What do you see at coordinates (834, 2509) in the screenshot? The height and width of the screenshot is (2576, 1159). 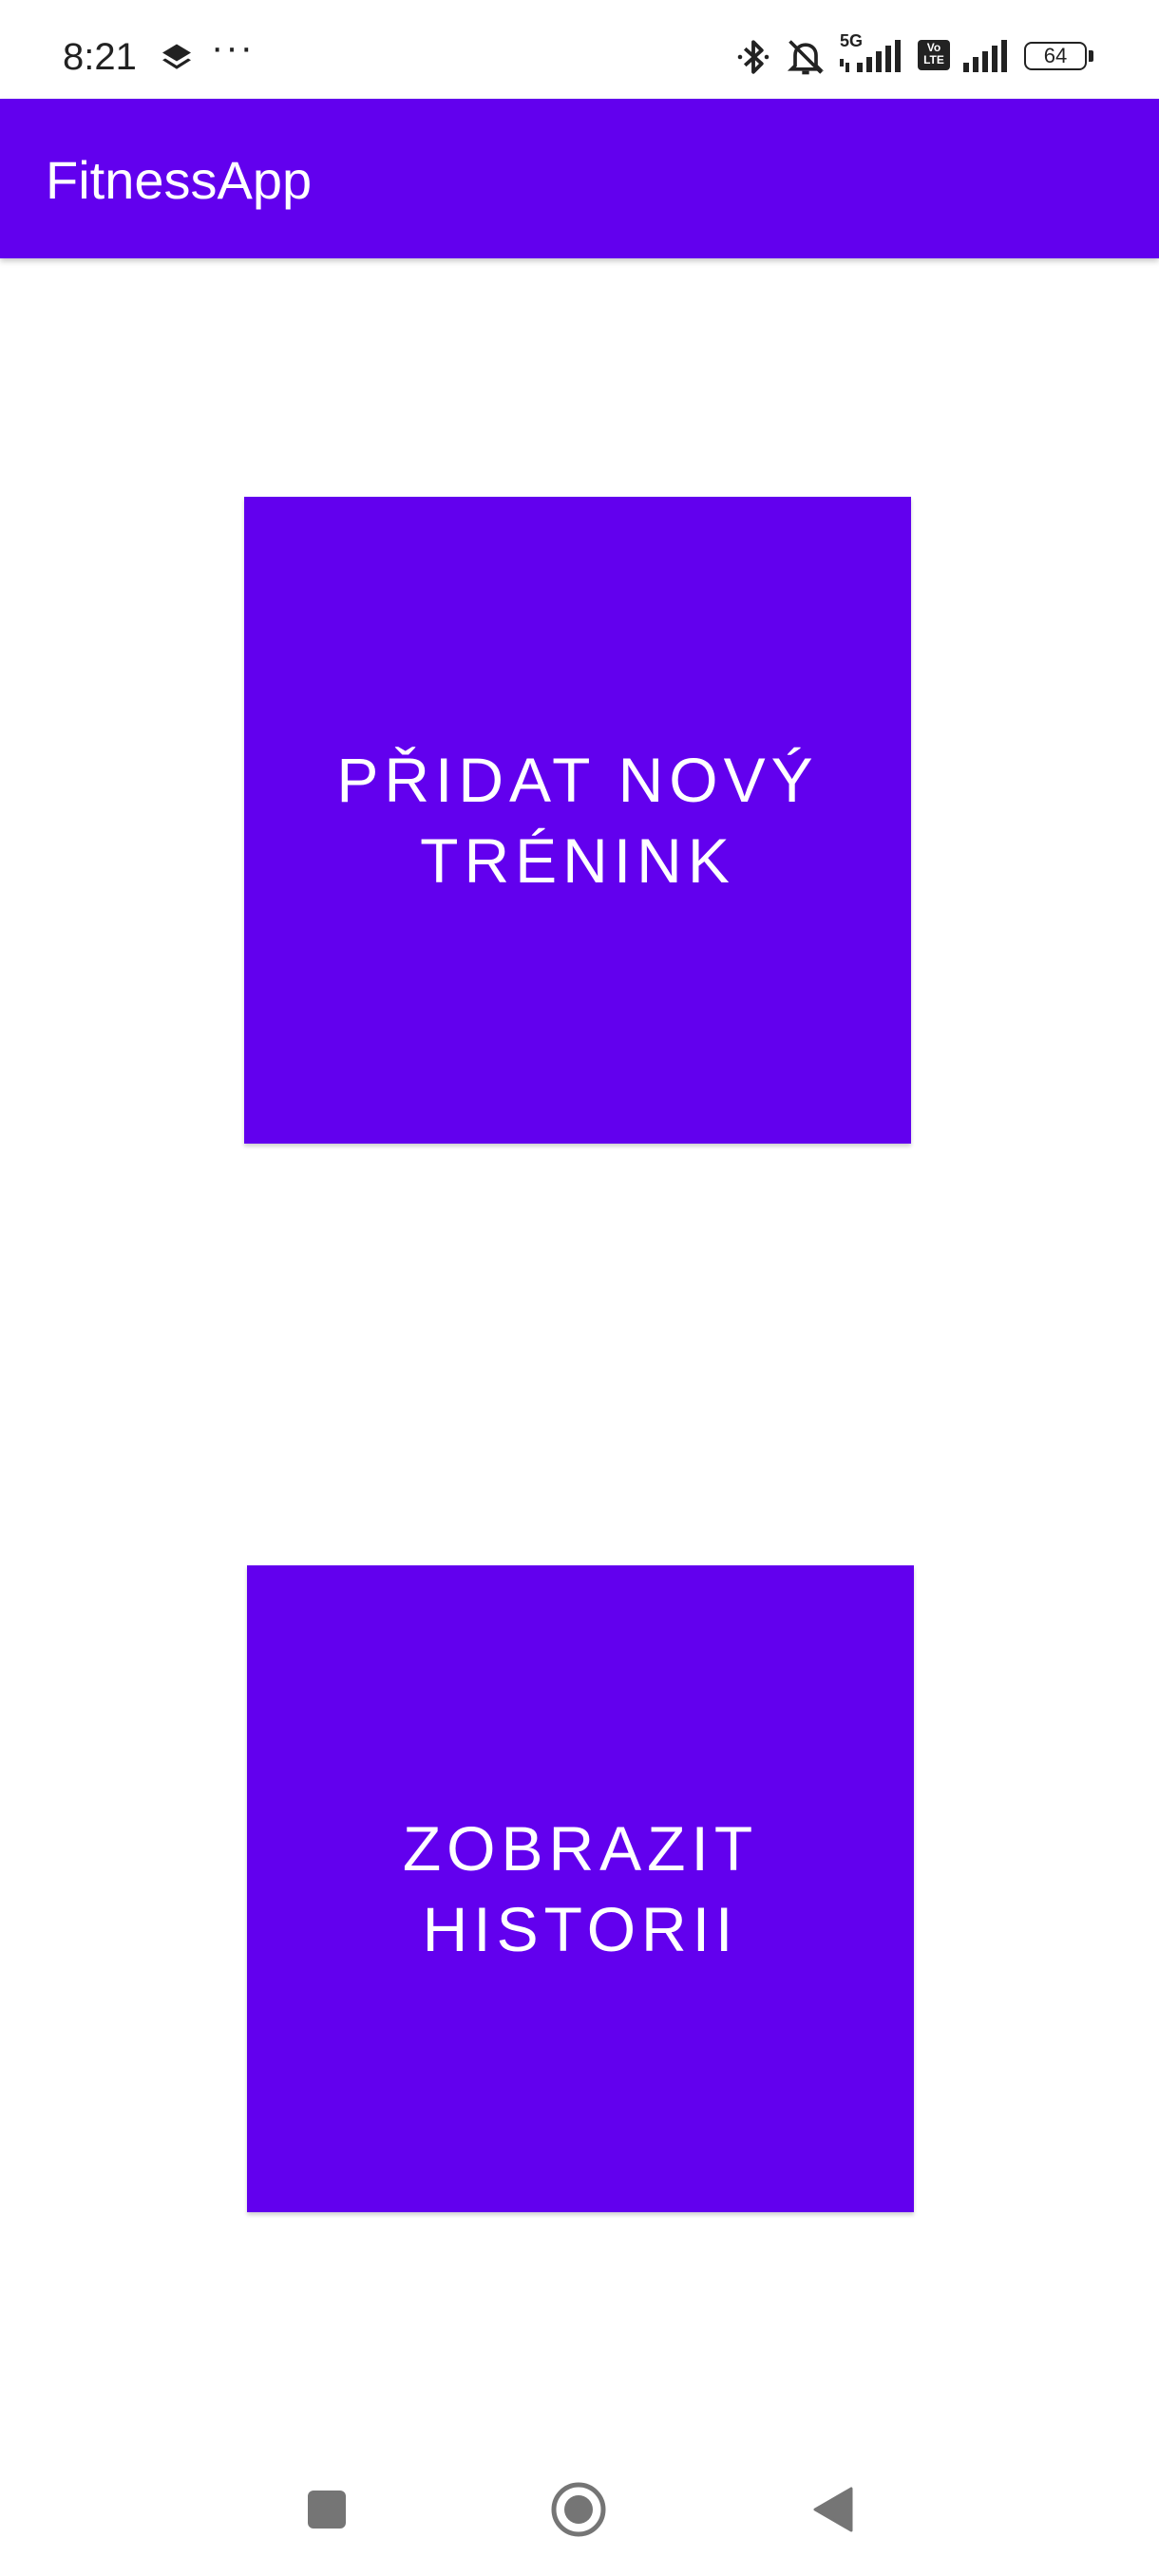 I see `back-icon` at bounding box center [834, 2509].